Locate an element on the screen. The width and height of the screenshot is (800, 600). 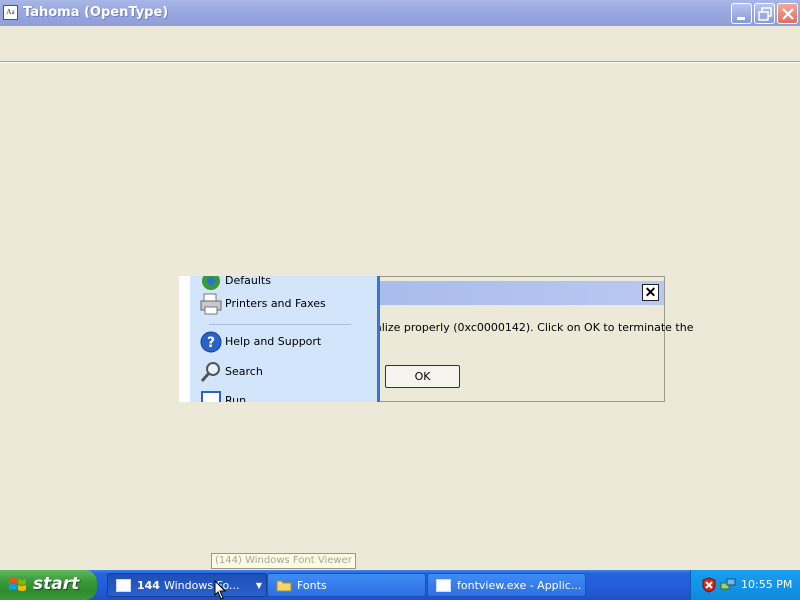
application-window-icon is located at coordinates (443, 585).